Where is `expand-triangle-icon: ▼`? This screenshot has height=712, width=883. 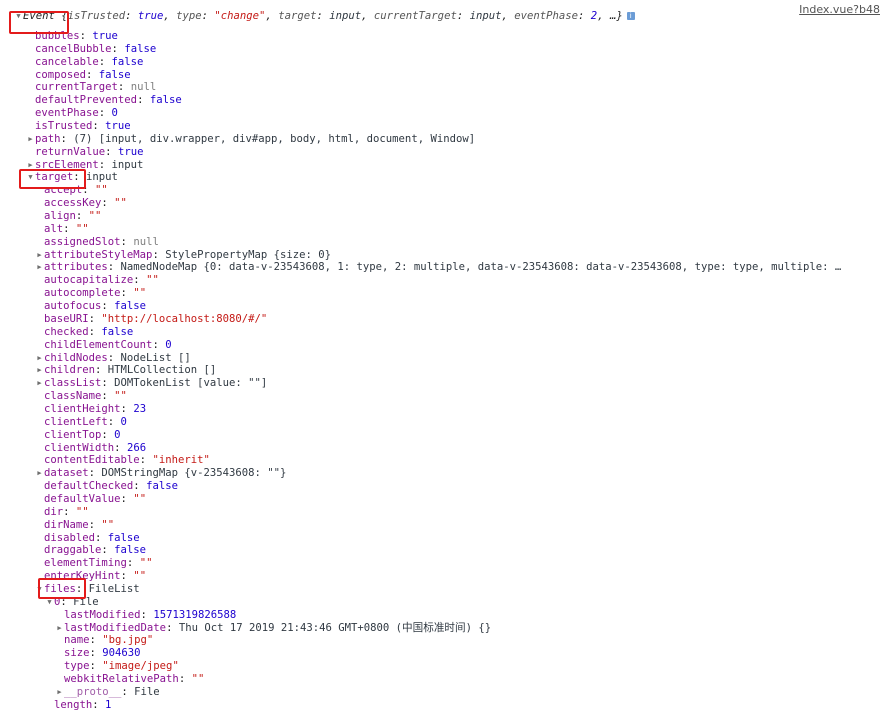 expand-triangle-icon: ▼ is located at coordinates (18, 16).